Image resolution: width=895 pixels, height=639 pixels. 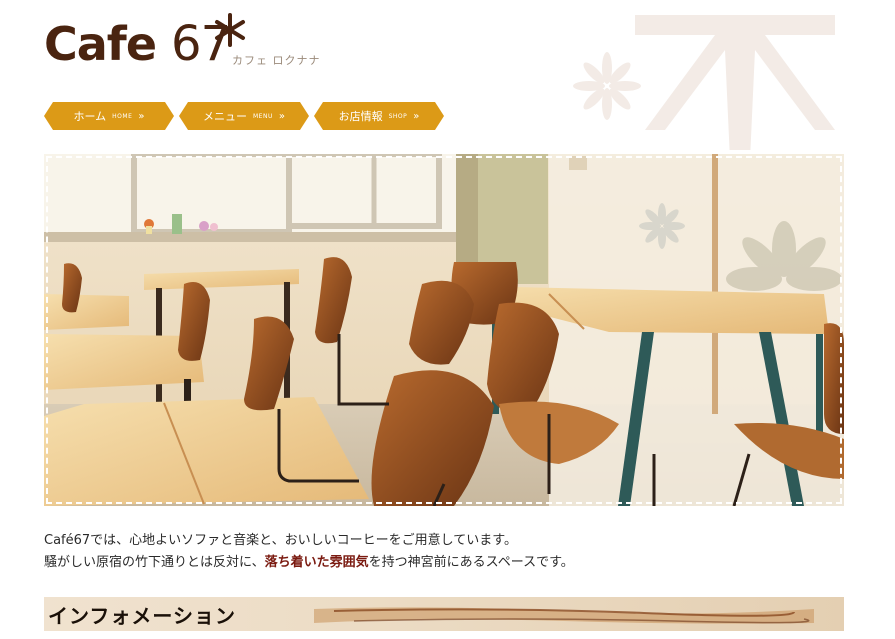 What do you see at coordinates (398, 116) in the screenshot?
I see `nav-sub-label: SHOP` at bounding box center [398, 116].